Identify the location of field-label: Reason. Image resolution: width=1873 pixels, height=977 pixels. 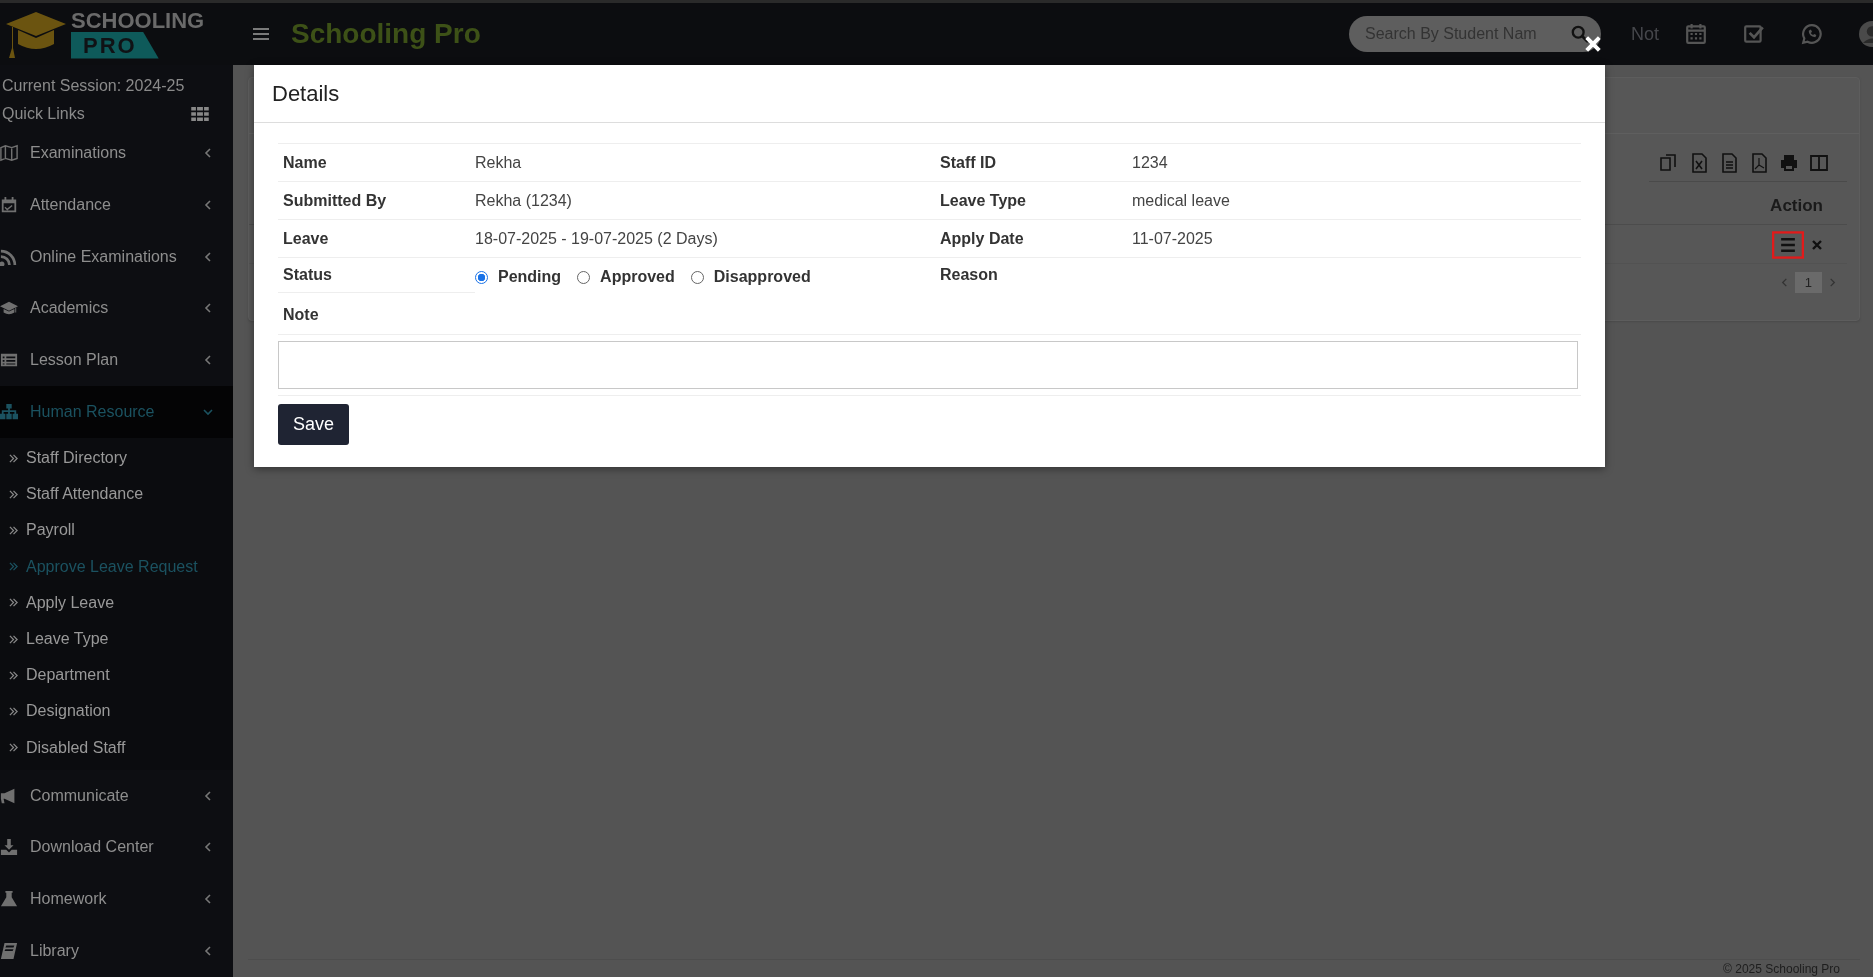
(969, 275).